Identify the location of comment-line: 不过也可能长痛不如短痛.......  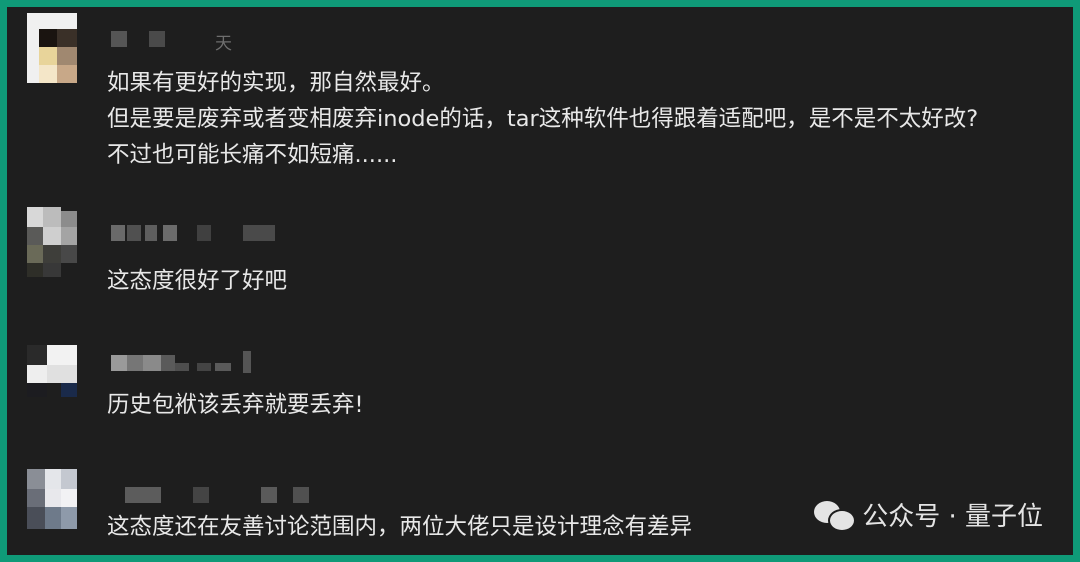
(252, 155).